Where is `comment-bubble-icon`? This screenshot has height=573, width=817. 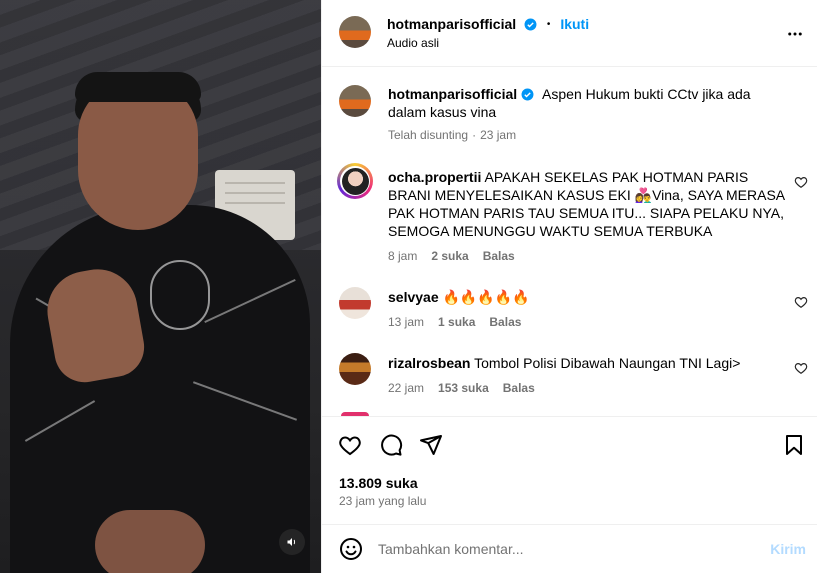
comment-bubble-icon is located at coordinates (391, 445).